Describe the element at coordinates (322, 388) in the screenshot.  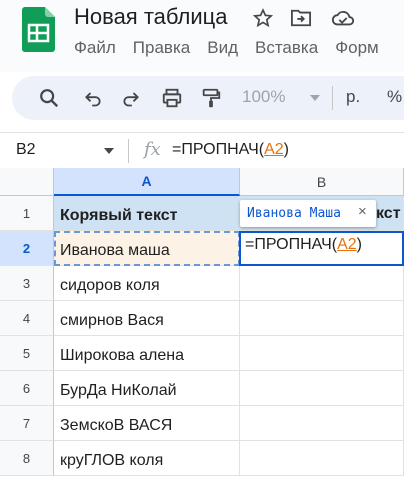
I see `cell-b6` at that location.